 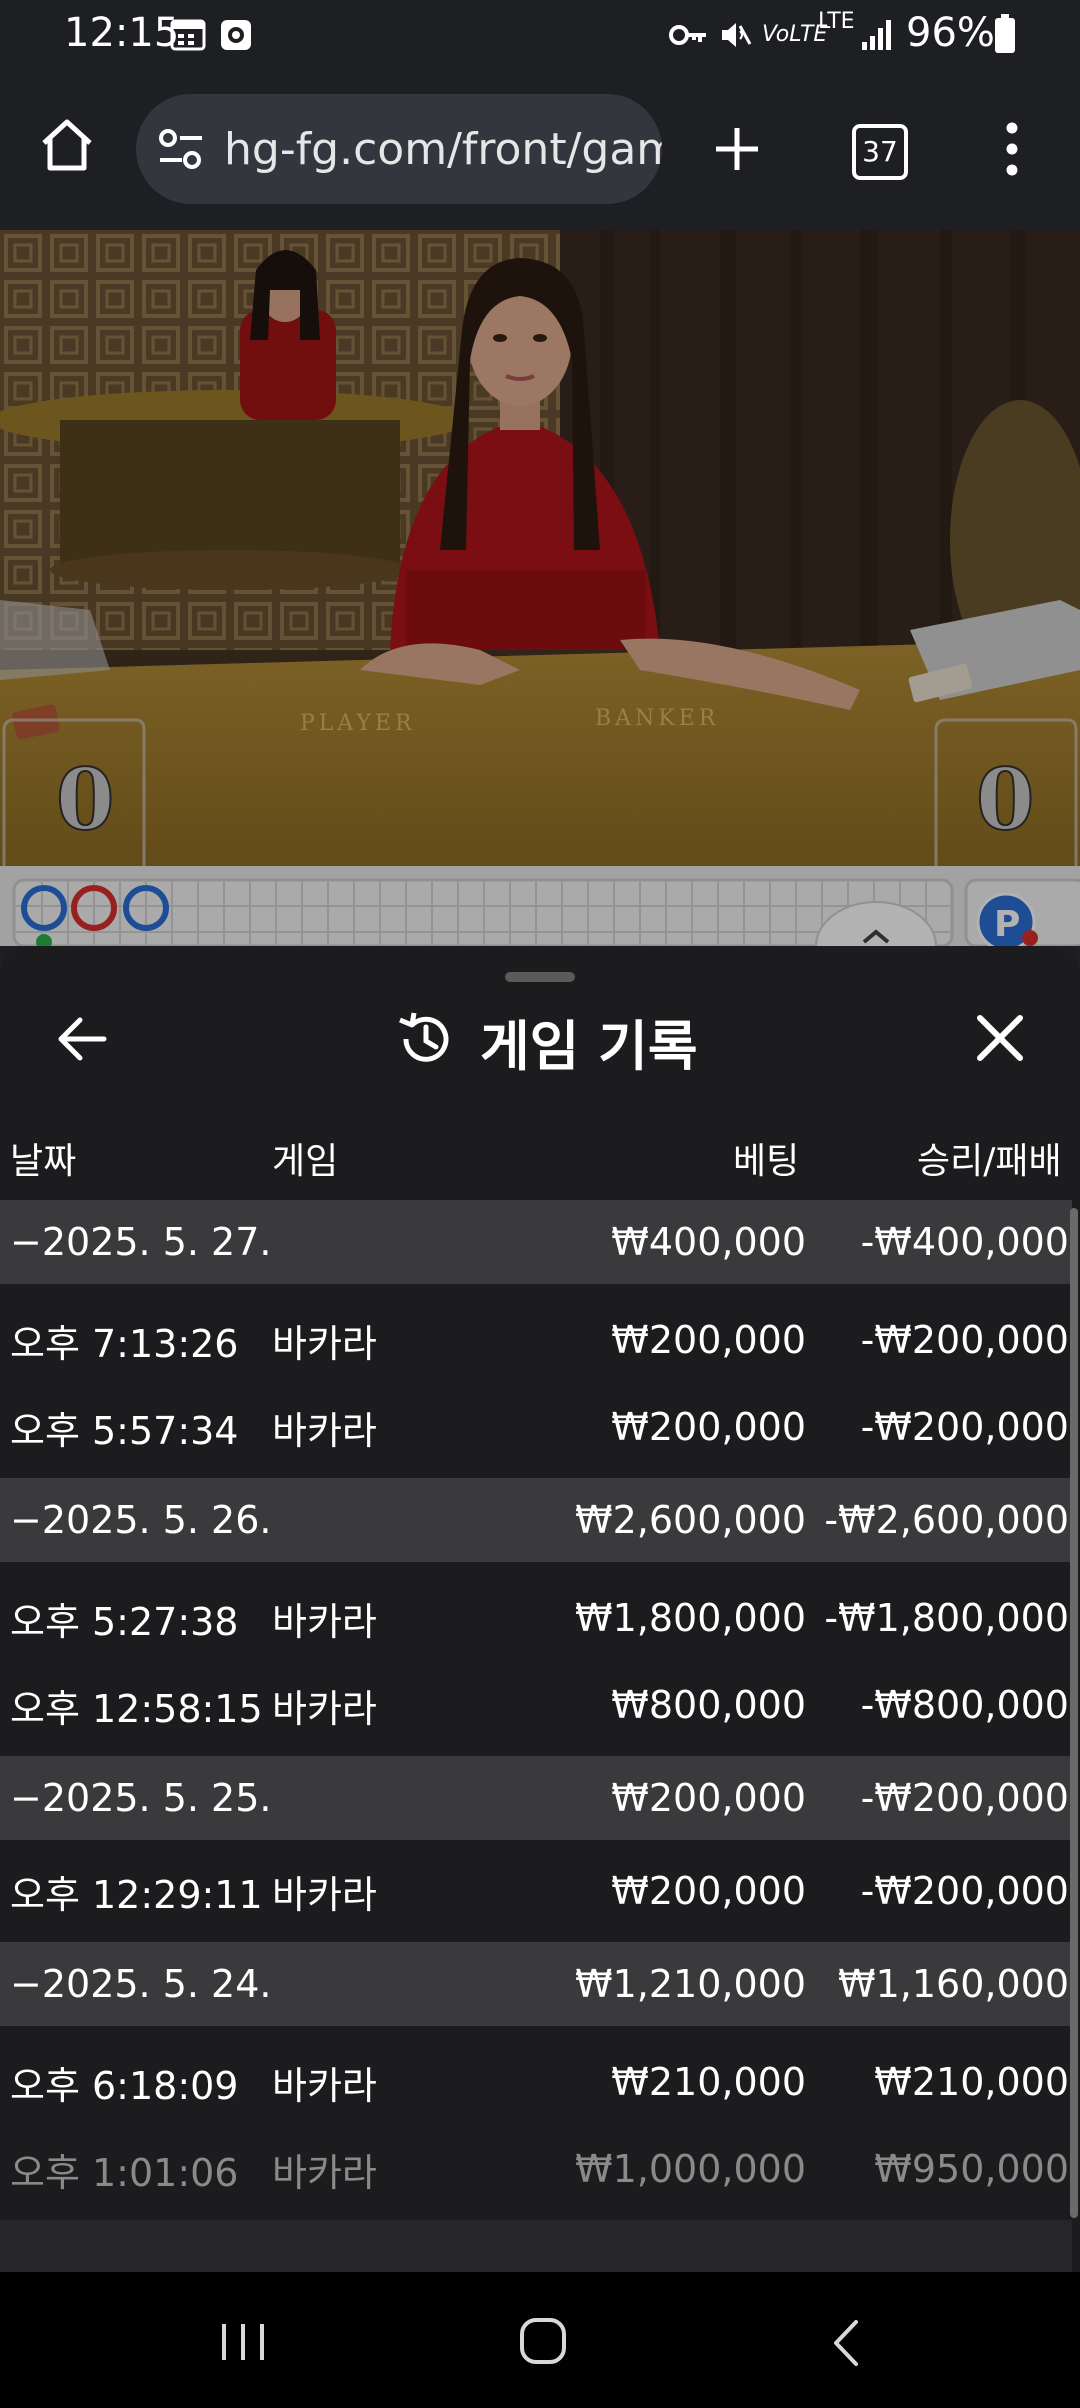 I want to click on browser-toolbar: hg-fg.com/front/gam 37, so click(x=540, y=150).